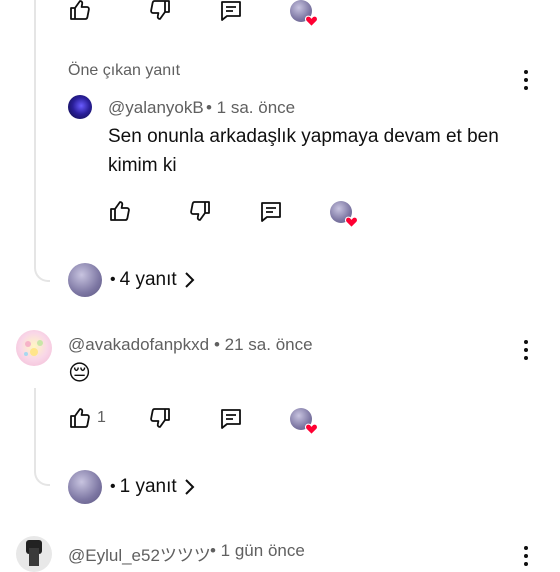  What do you see at coordinates (257, 550) in the screenshot?
I see `comment-time: • 1 gün önce` at bounding box center [257, 550].